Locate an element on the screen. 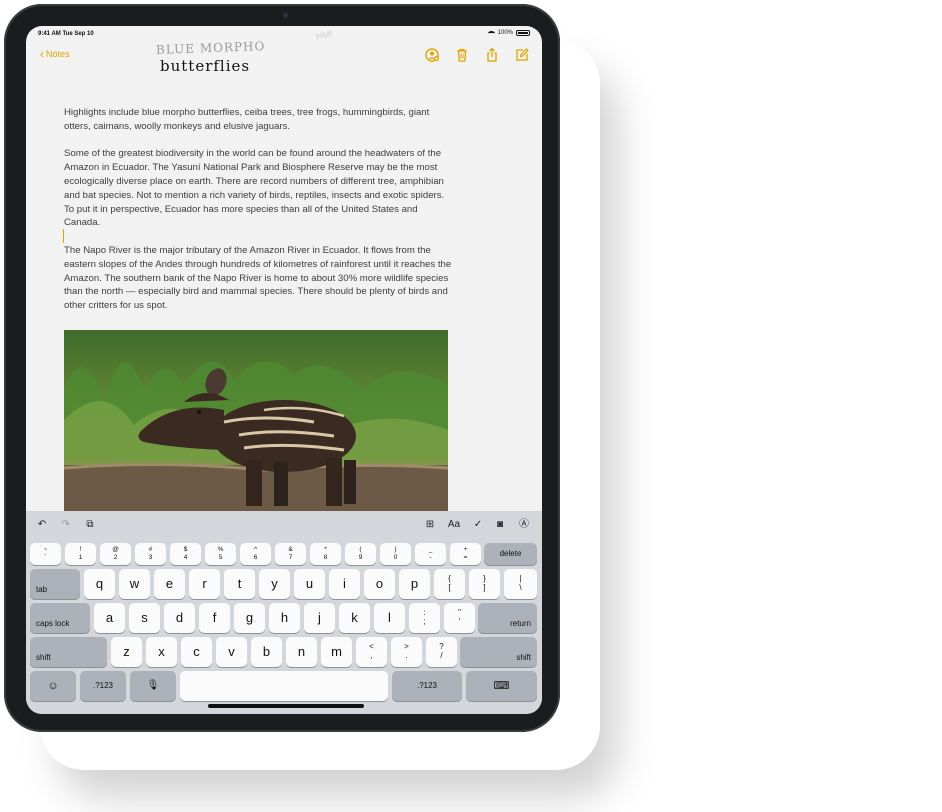  battery-percent: 100% is located at coordinates (505, 33).